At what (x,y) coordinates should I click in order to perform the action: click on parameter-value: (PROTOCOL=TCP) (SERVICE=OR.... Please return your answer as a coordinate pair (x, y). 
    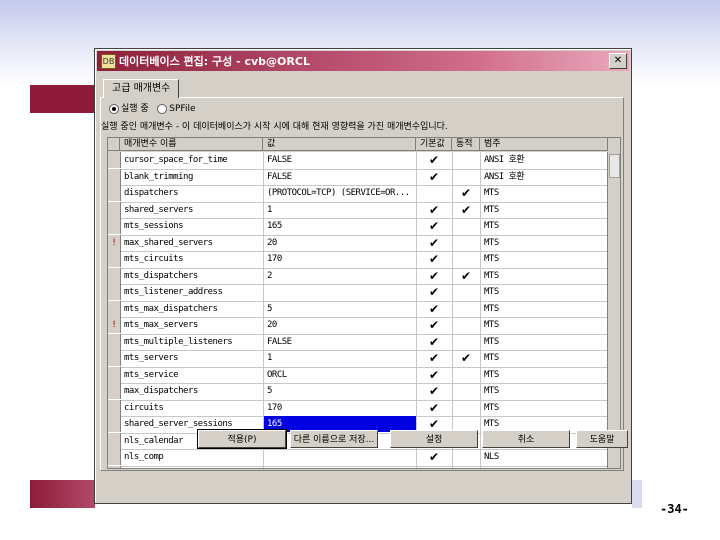
    Looking at the image, I should click on (339, 193).